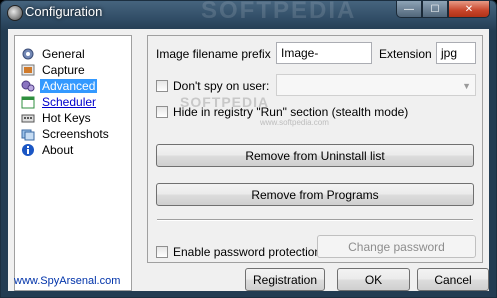  What do you see at coordinates (162, 112) in the screenshot?
I see `hide-registry-checkbox` at bounding box center [162, 112].